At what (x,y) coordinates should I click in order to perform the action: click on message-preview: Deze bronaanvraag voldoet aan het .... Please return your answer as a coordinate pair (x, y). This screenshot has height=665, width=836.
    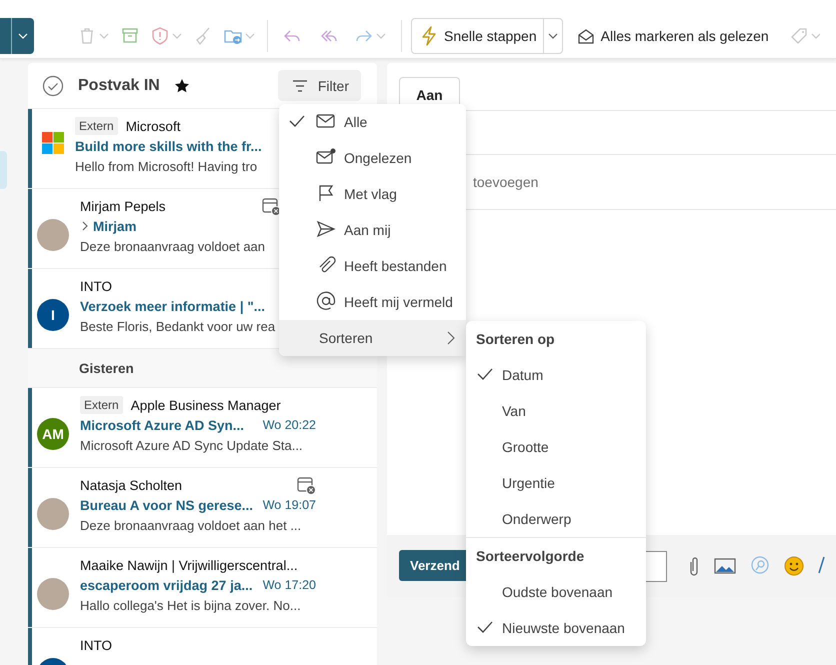
    Looking at the image, I should click on (191, 525).